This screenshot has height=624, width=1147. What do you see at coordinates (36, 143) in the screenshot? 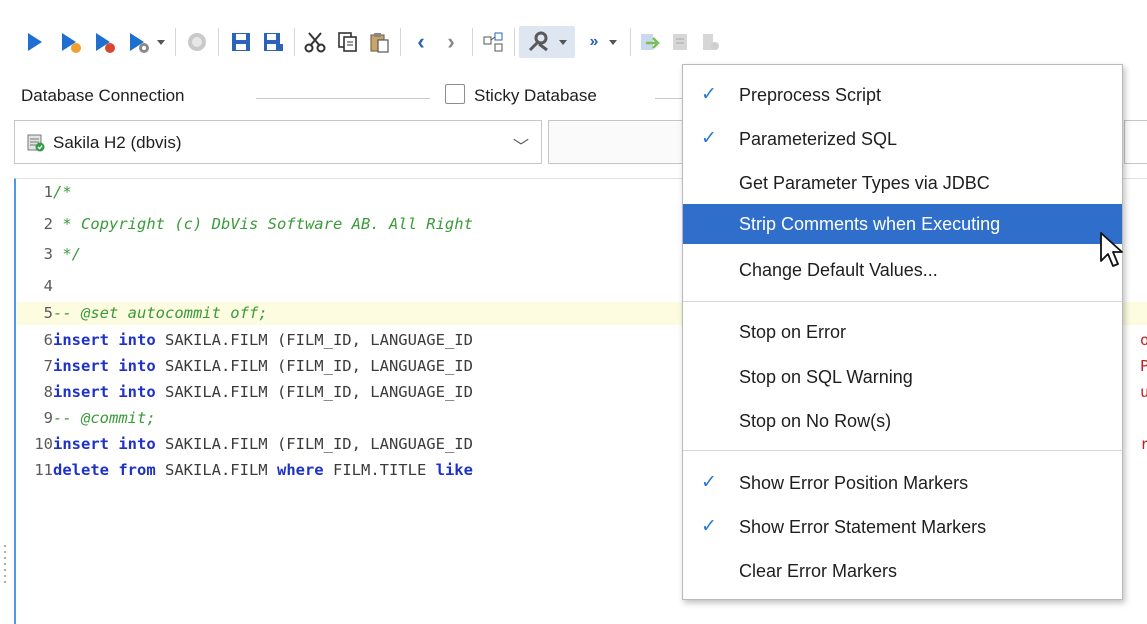
I see `database-connection-icon` at bounding box center [36, 143].